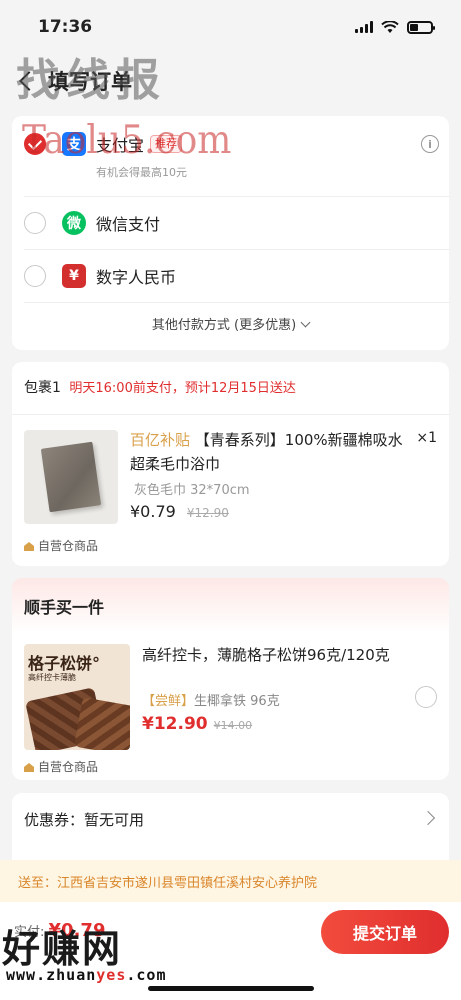 This screenshot has width=461, height=1000. I want to click on add-on-product-image: 格子松饼° 高纤控卡薄脆, so click(77, 697).